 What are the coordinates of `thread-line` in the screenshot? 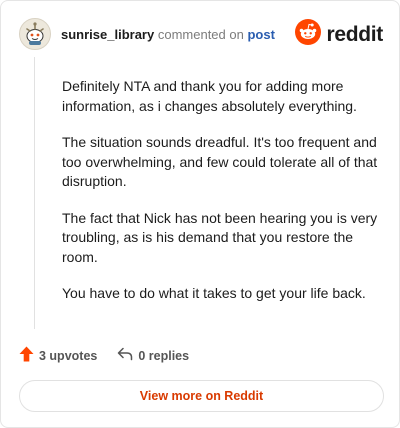 It's located at (34, 193).